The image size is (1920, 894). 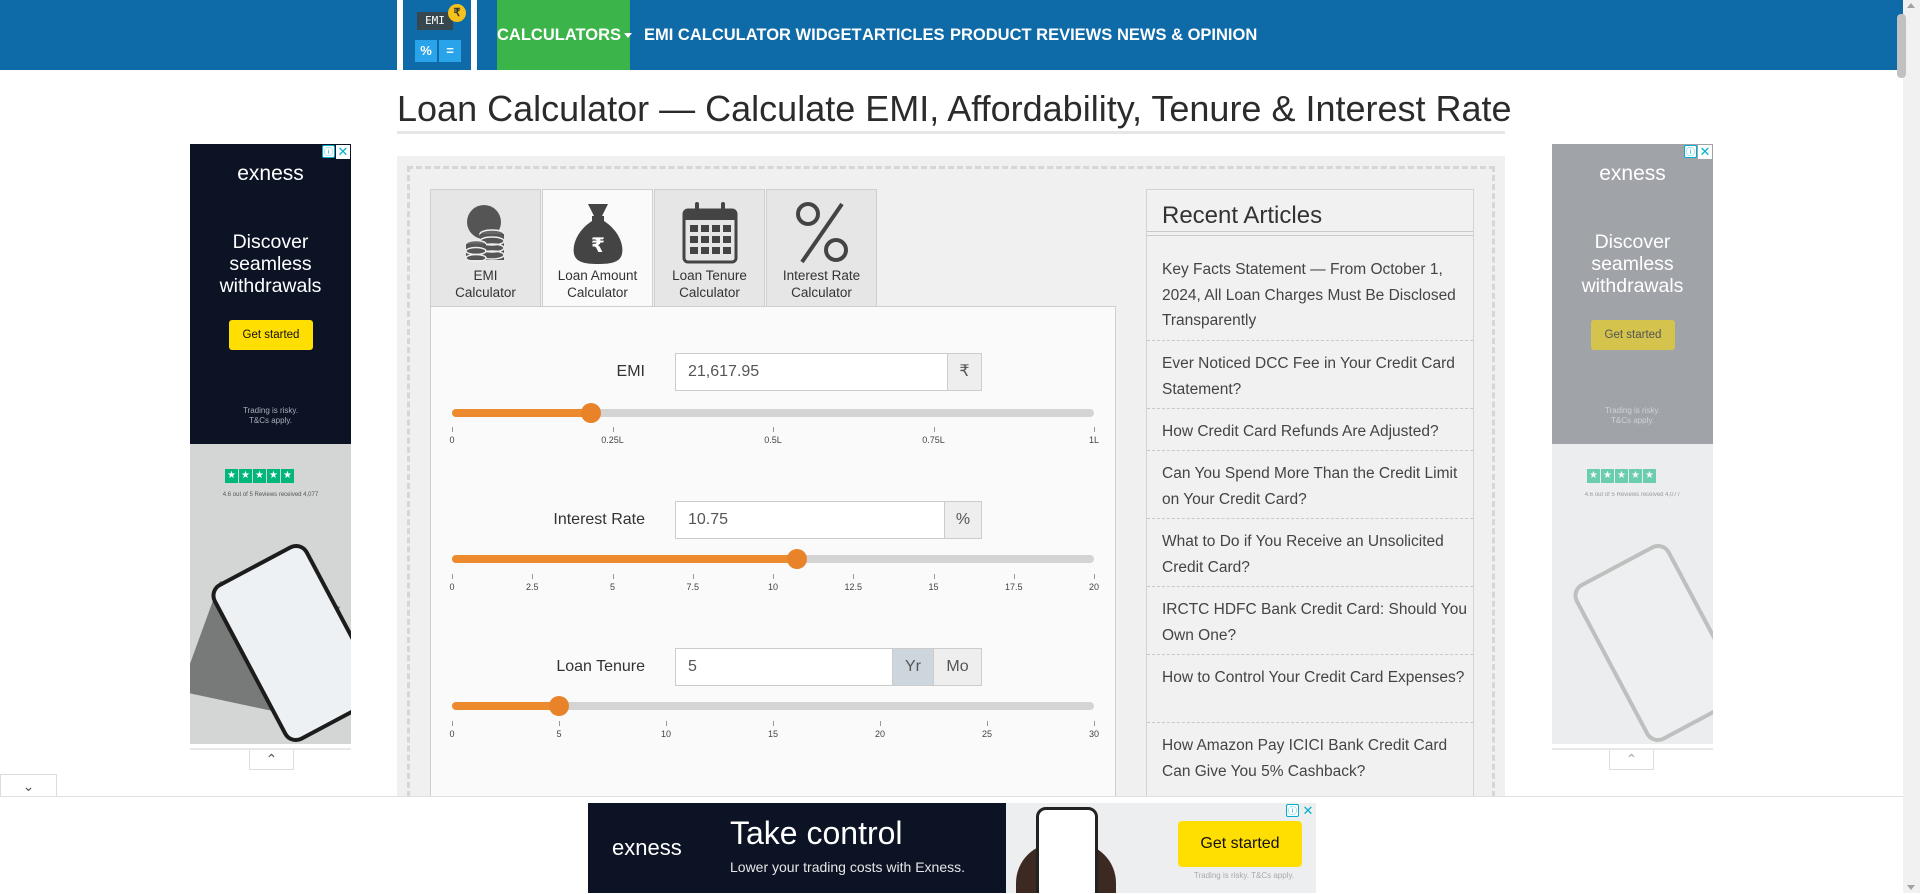 I want to click on equals-key-icon: =, so click(x=450, y=51).